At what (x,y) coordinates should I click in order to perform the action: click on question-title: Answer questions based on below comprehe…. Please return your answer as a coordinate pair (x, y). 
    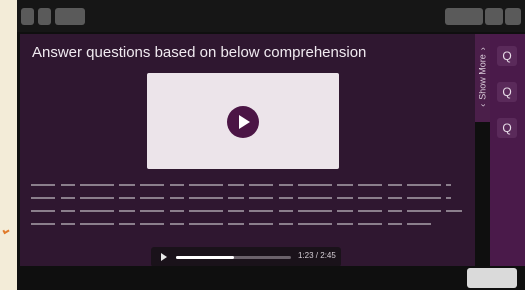
    Looking at the image, I should click on (199, 52).